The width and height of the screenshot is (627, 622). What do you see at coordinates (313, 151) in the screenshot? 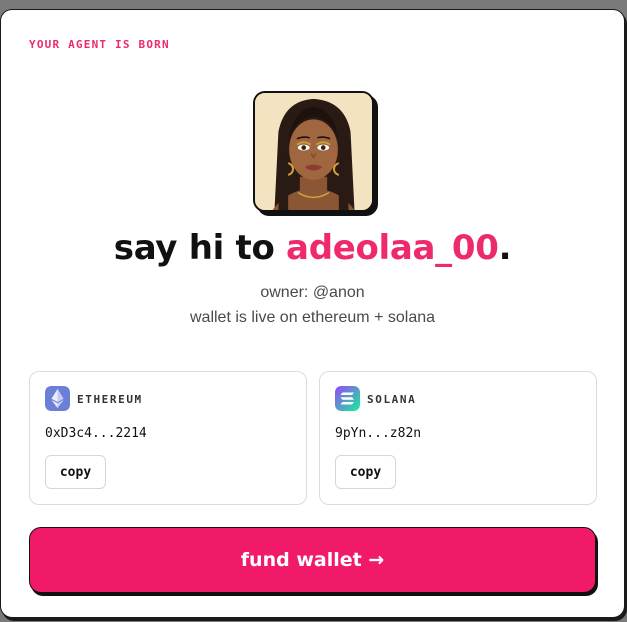
I see `agent-avatar` at bounding box center [313, 151].